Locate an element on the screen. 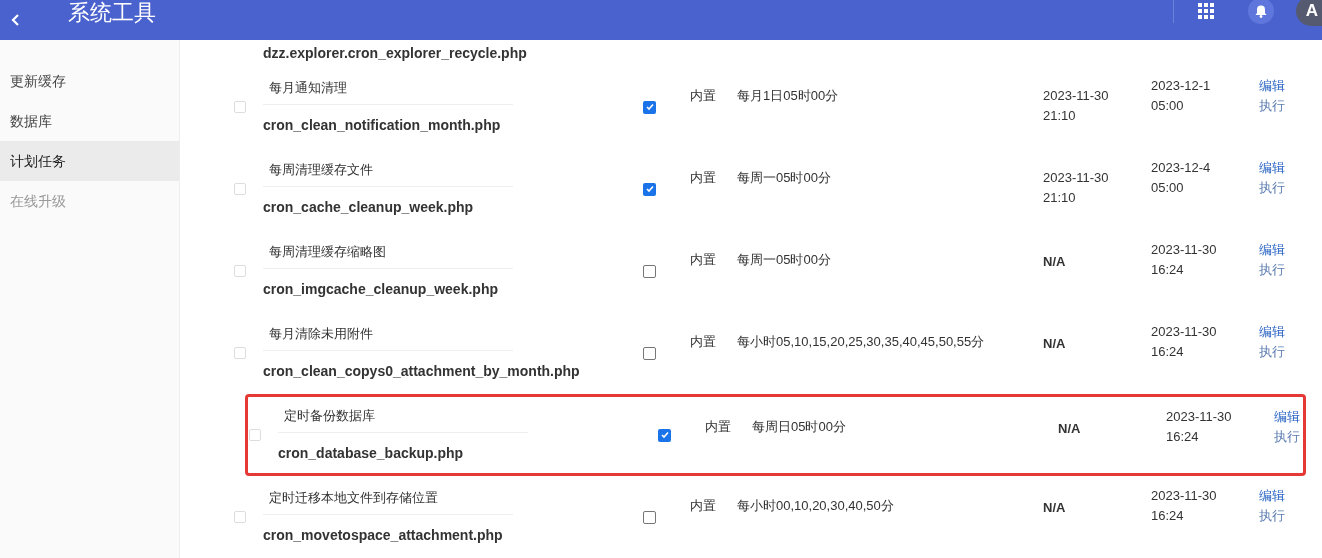 Image resolution: width=1322 pixels, height=558 pixels. filename-text: cron_movetospace_attachment.php is located at coordinates (383, 535).